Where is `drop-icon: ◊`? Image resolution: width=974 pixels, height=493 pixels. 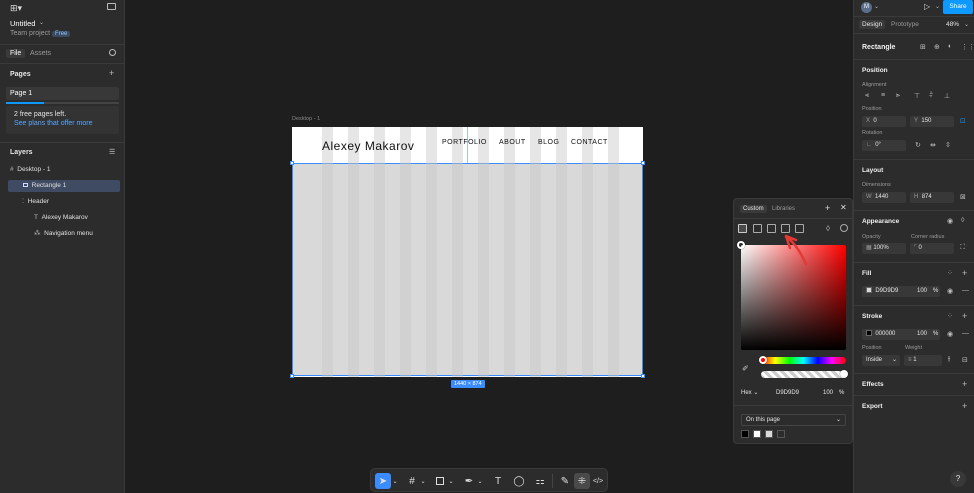
drop-icon: ◊ is located at coordinates (828, 228).